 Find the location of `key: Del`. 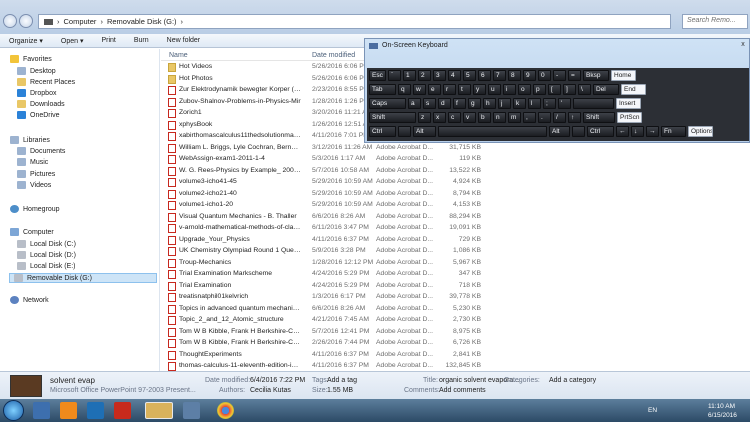

key: Del is located at coordinates (606, 89).